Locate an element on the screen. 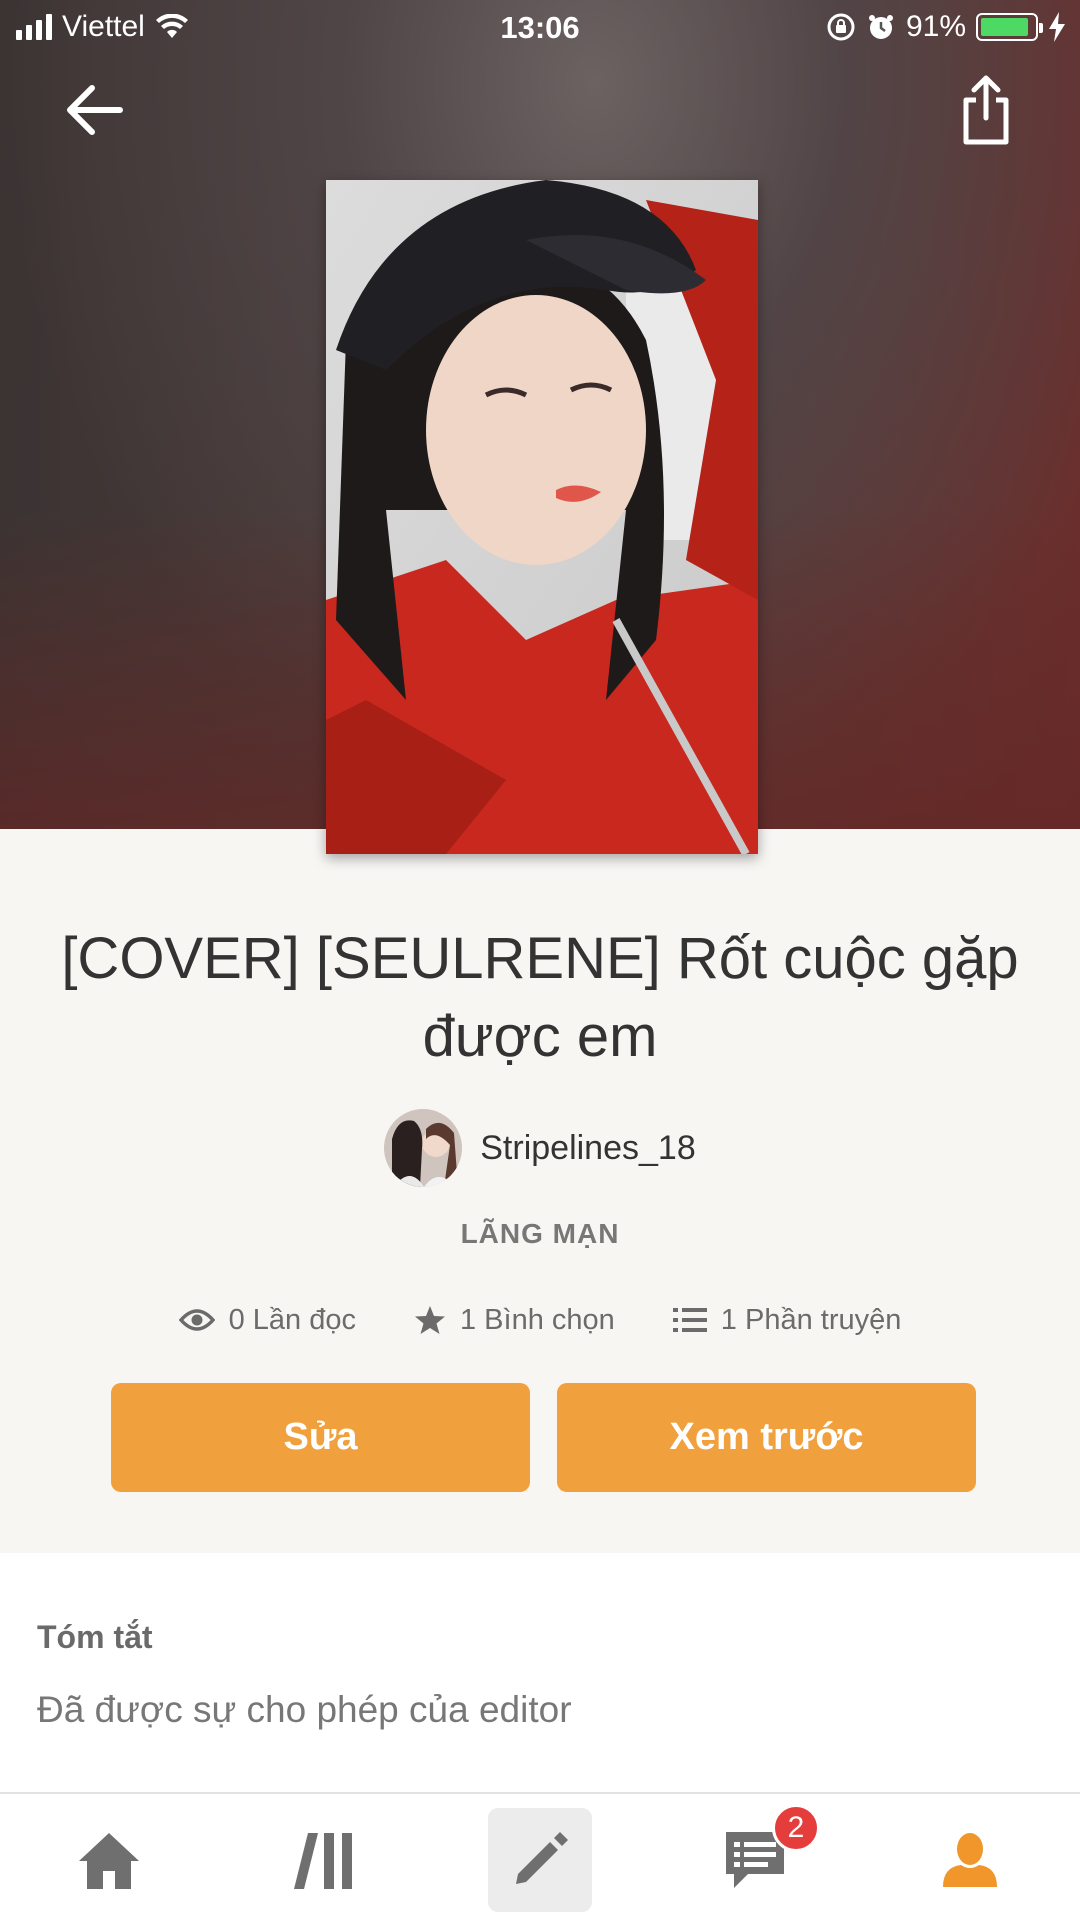  share-button is located at coordinates (986, 110).